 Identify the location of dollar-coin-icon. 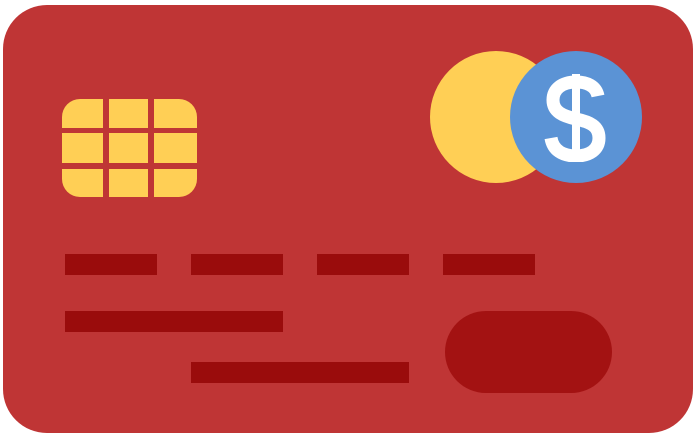
(576, 117).